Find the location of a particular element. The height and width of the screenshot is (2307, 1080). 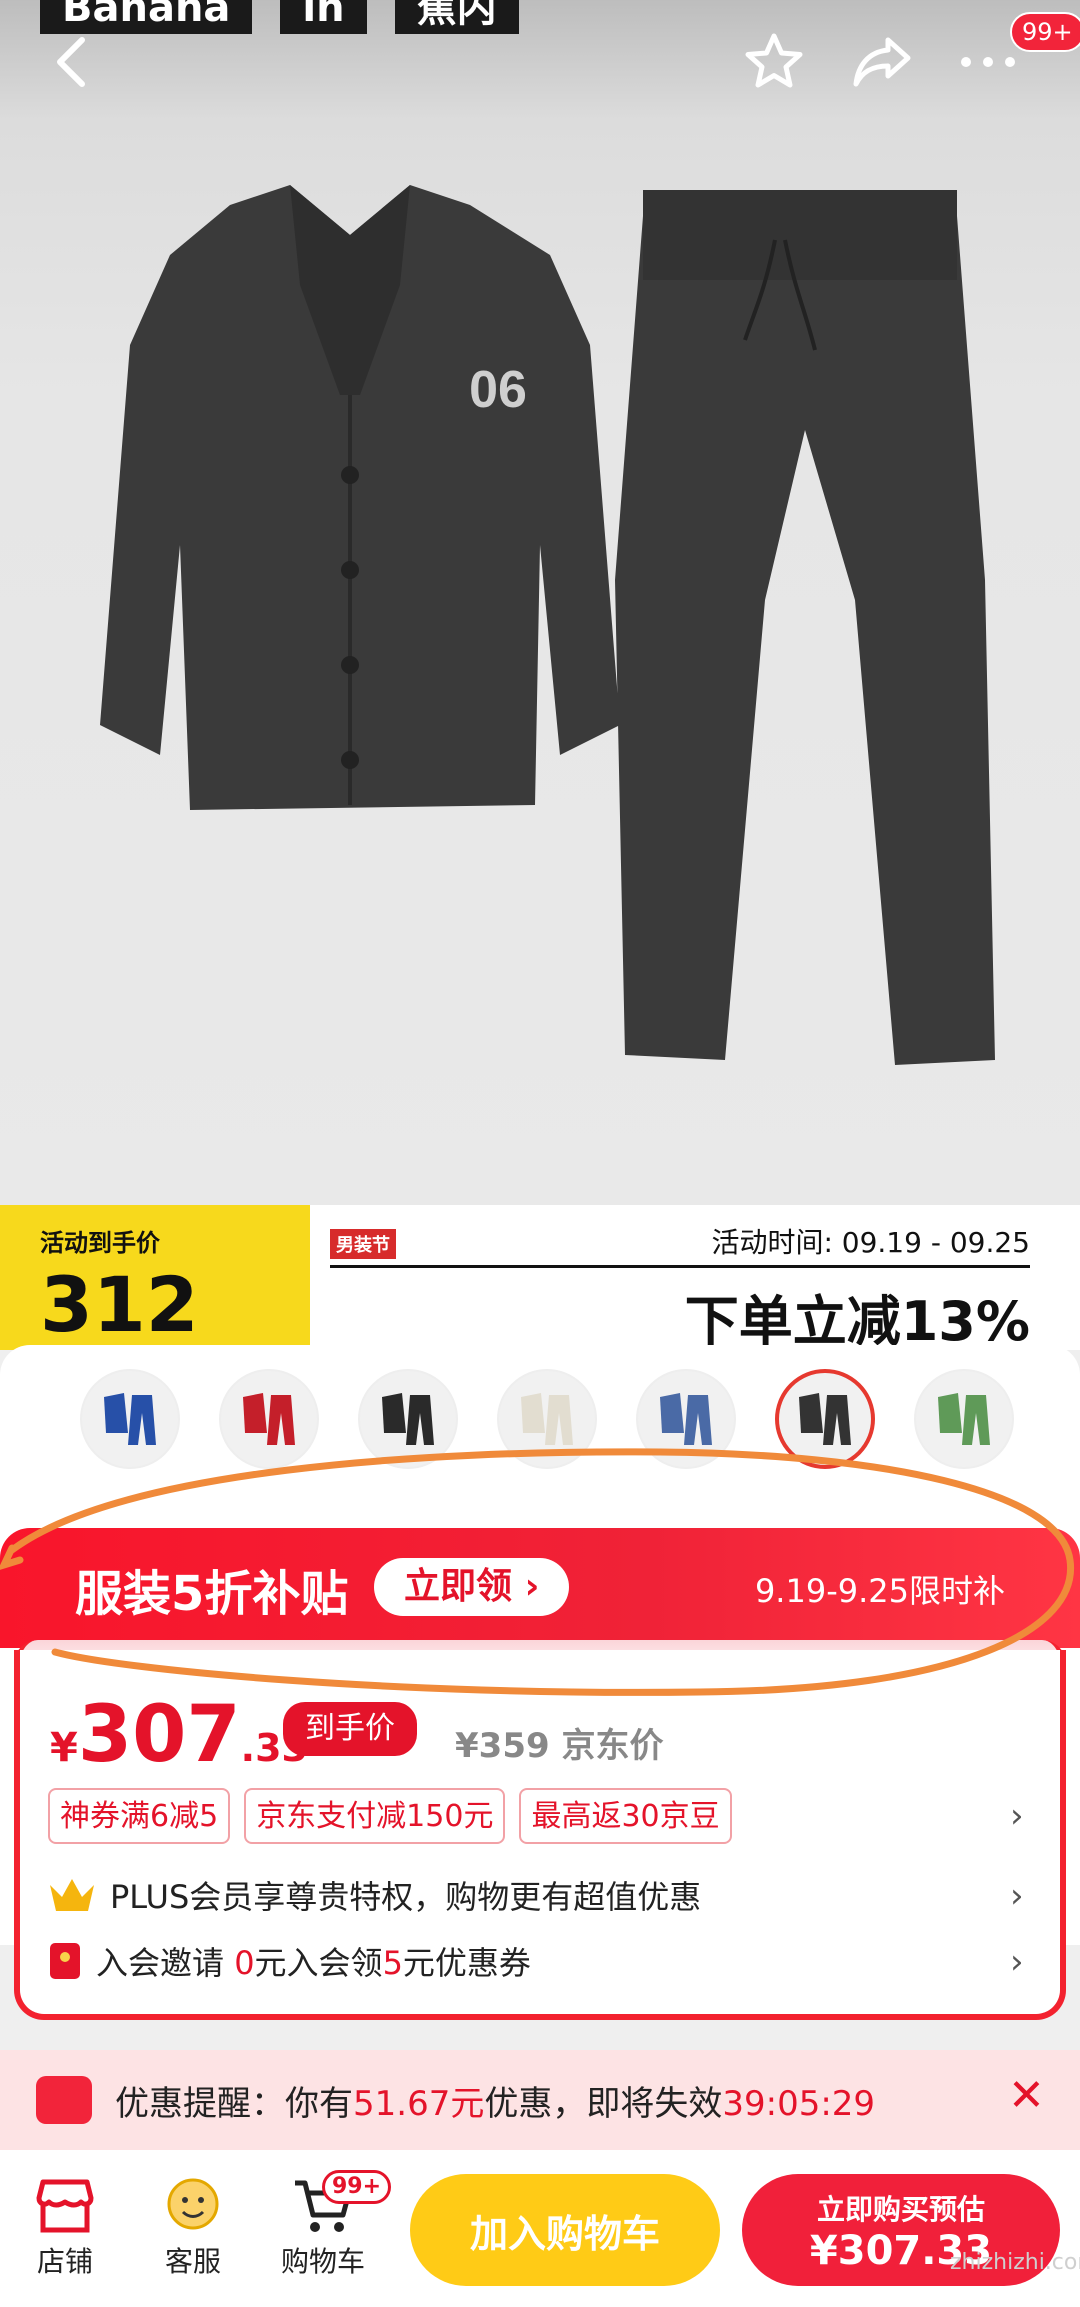

cart-tab-label: 购物车 is located at coordinates (322, 2261).